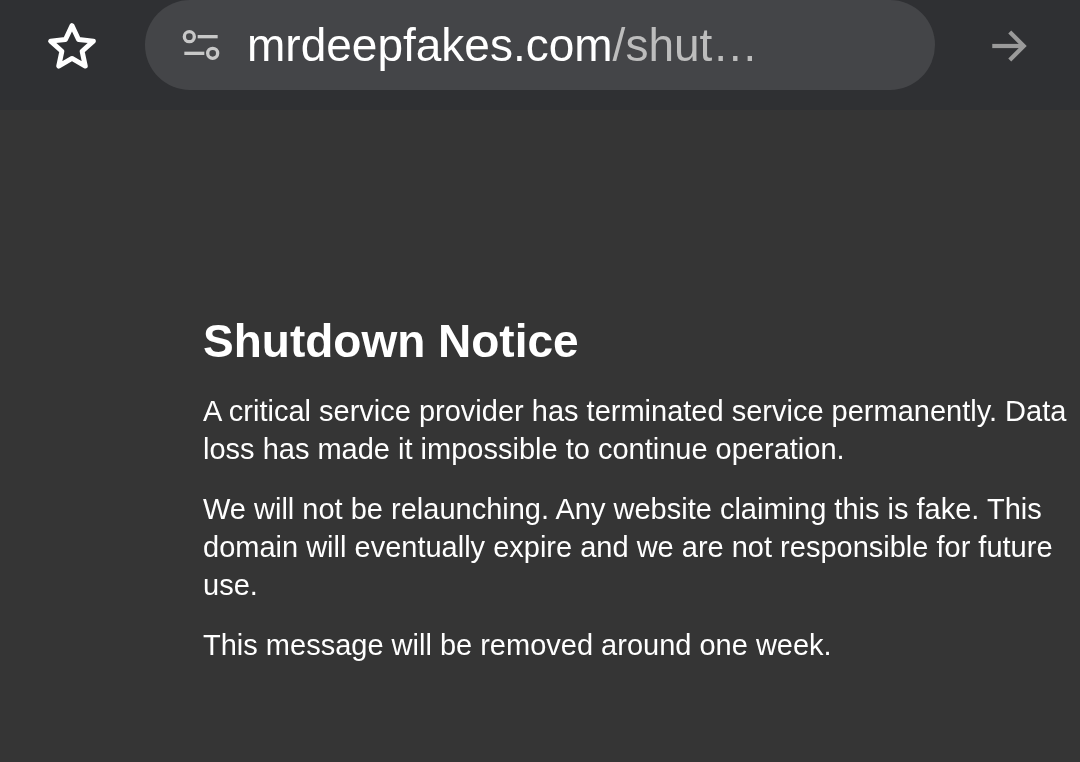 Image resolution: width=1080 pixels, height=762 pixels. I want to click on tune-icon, so click(201, 45).